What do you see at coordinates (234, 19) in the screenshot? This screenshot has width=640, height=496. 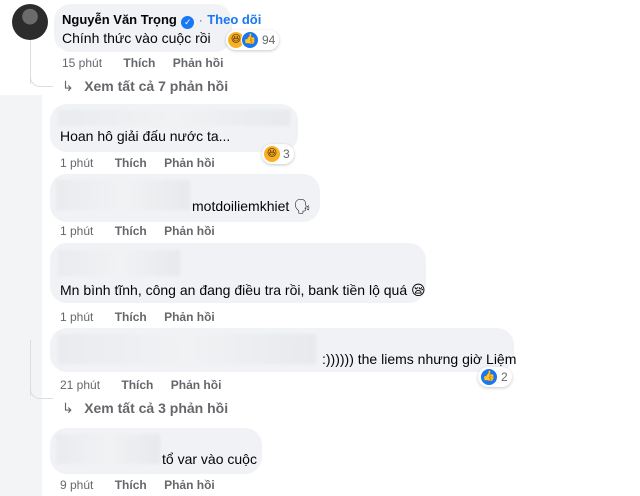 I see `follow-button: Theo dõi` at bounding box center [234, 19].